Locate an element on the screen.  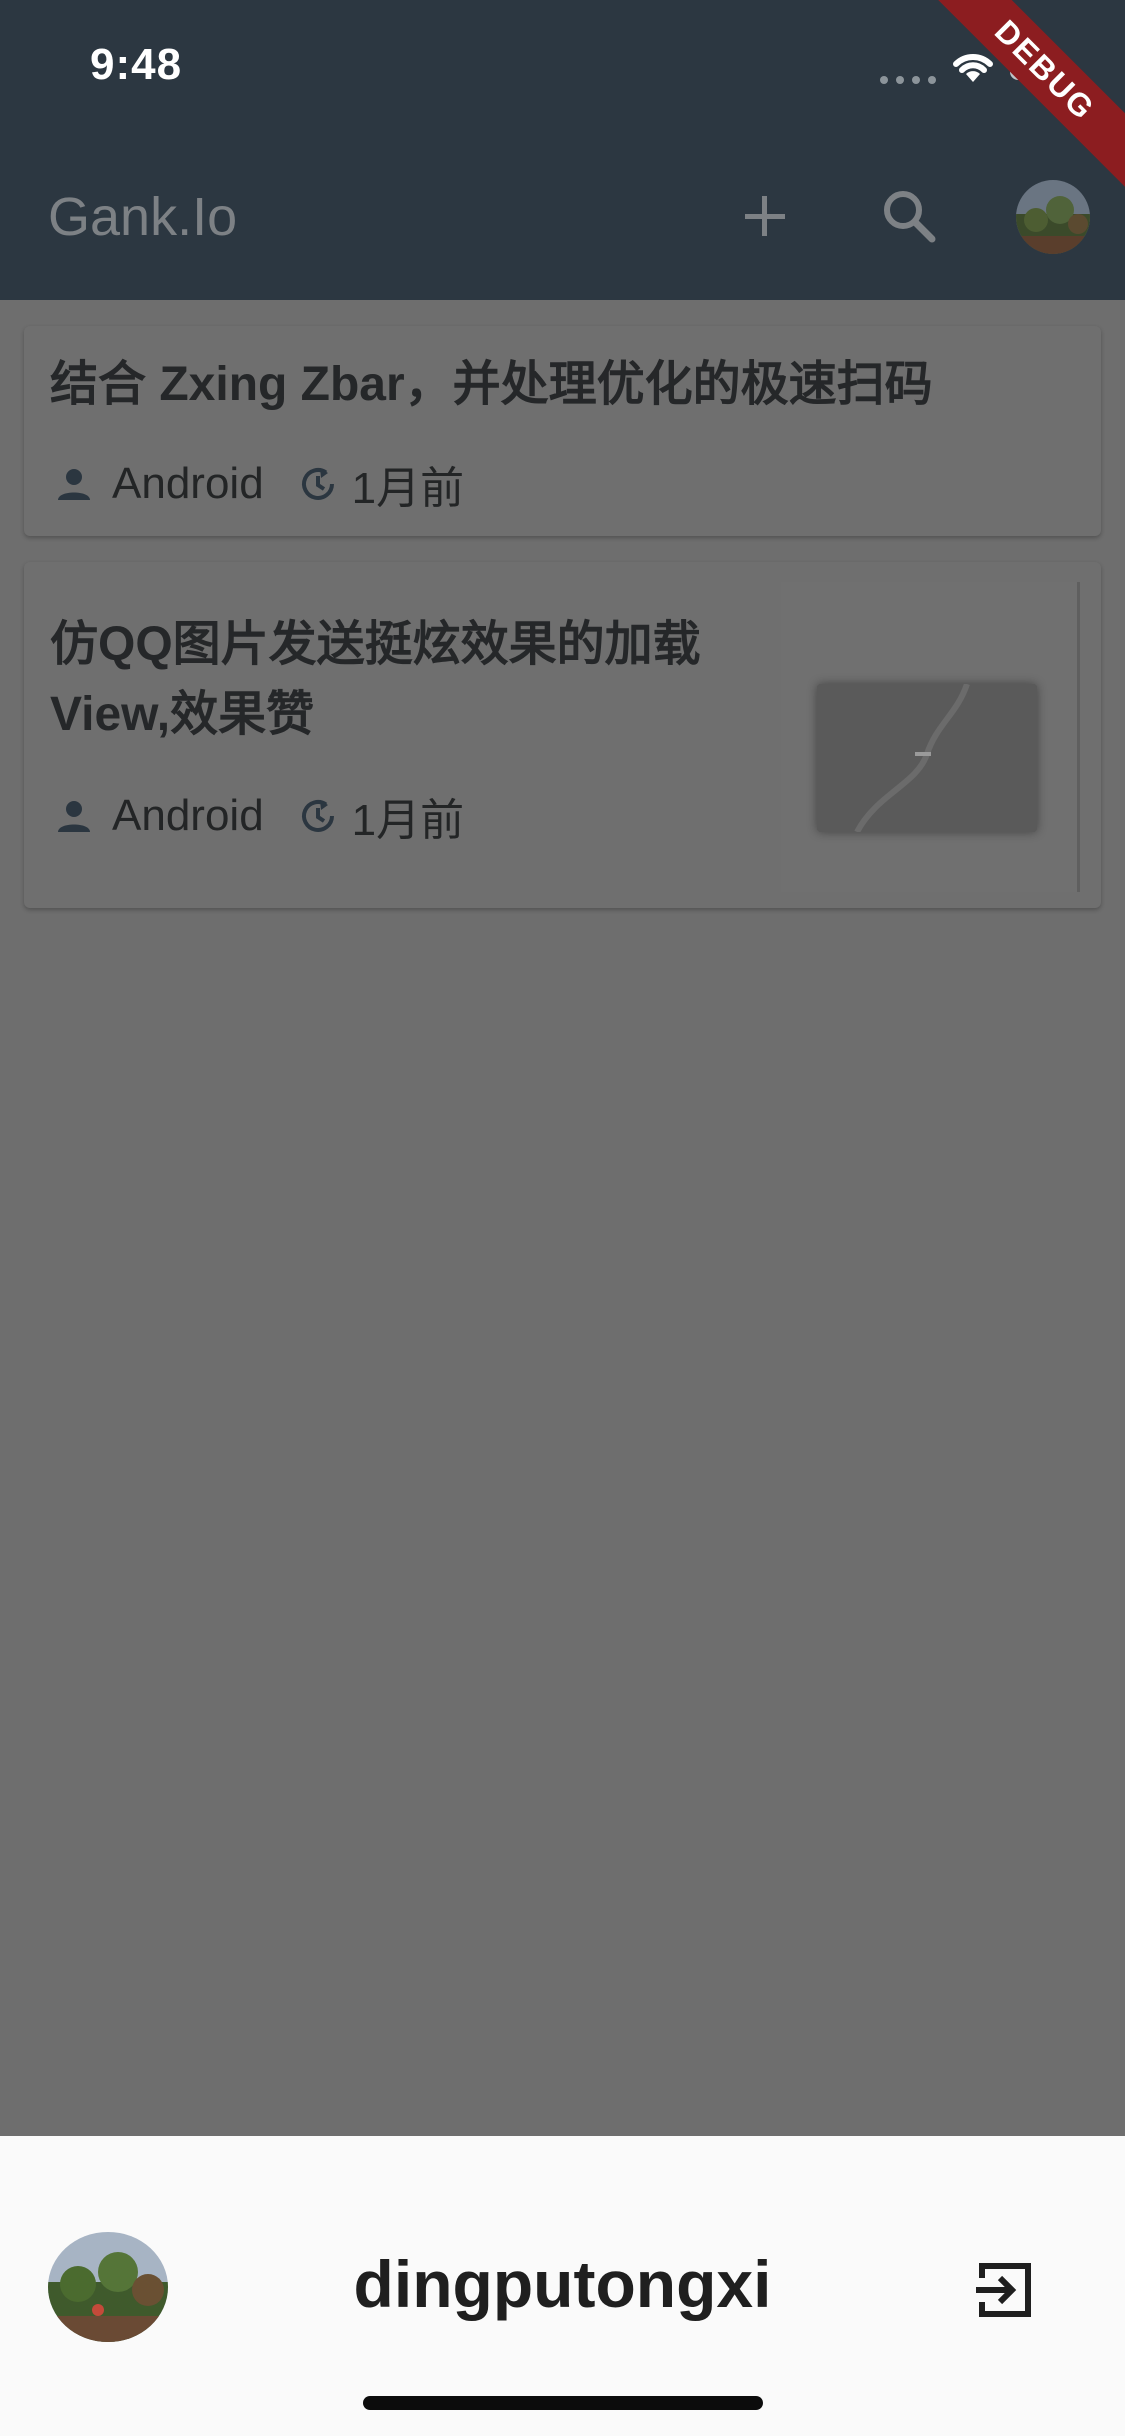
username: dingputongxi is located at coordinates (562, 2284).